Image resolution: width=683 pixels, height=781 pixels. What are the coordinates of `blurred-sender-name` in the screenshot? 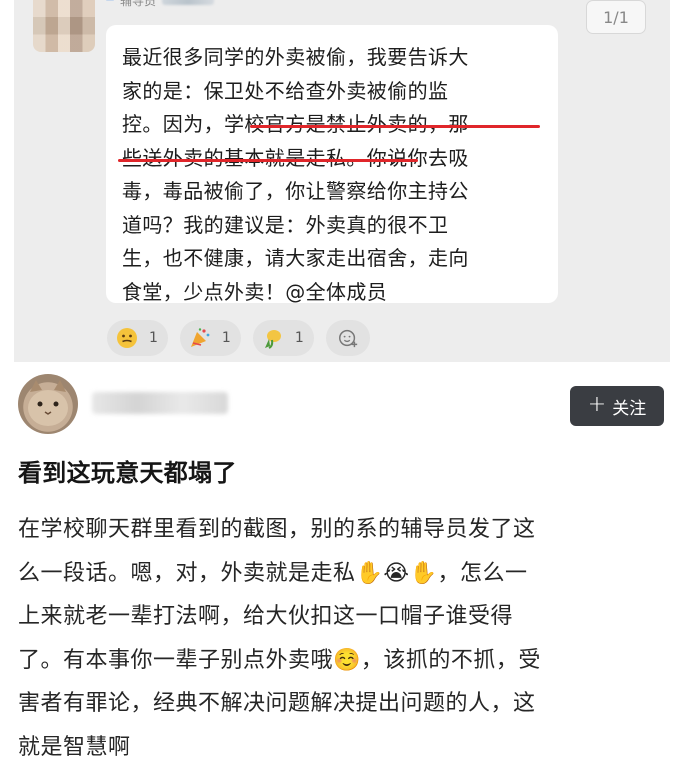 It's located at (188, 2).